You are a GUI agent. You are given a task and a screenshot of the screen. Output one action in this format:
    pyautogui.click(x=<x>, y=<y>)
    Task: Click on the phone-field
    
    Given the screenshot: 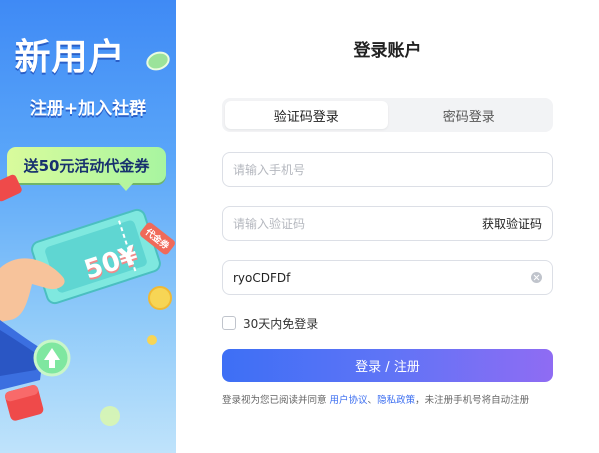 What is the action you would take?
    pyautogui.click(x=387, y=169)
    